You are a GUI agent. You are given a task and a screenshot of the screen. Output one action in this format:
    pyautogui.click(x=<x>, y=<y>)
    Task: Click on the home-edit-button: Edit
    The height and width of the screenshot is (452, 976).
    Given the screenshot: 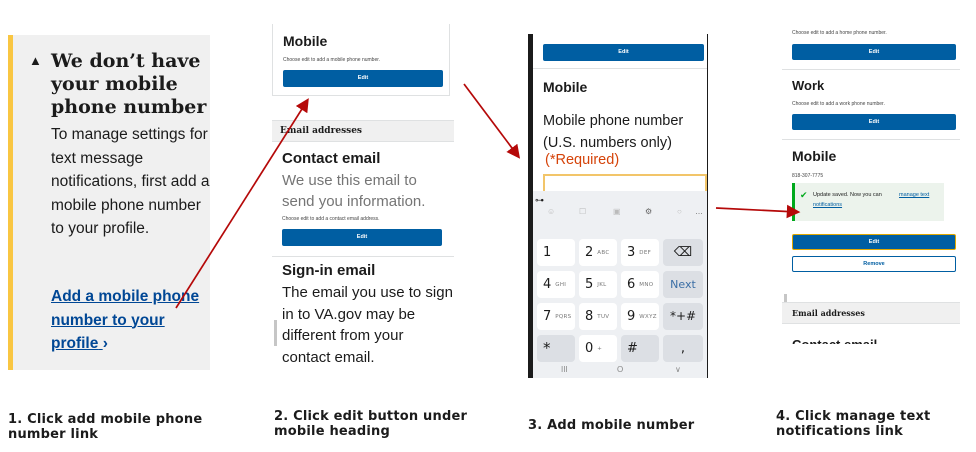 What is the action you would take?
    pyautogui.click(x=874, y=52)
    